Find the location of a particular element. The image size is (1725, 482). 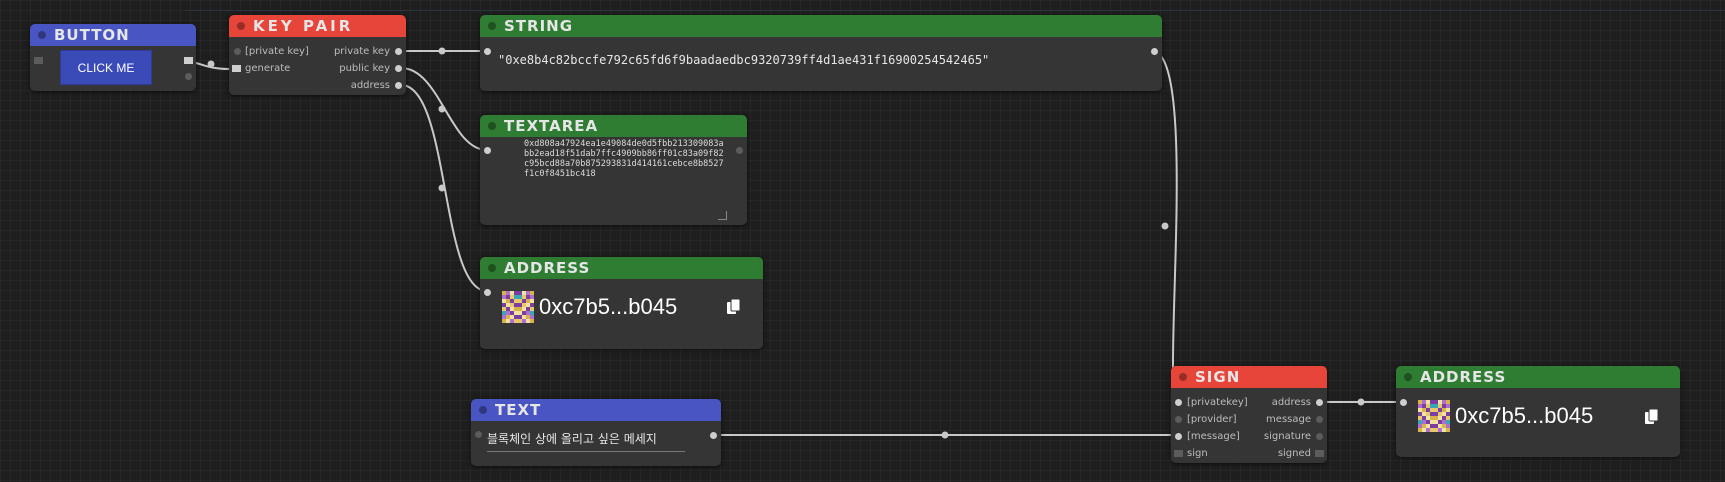

output-label-private-key: private key is located at coordinates (361, 51).